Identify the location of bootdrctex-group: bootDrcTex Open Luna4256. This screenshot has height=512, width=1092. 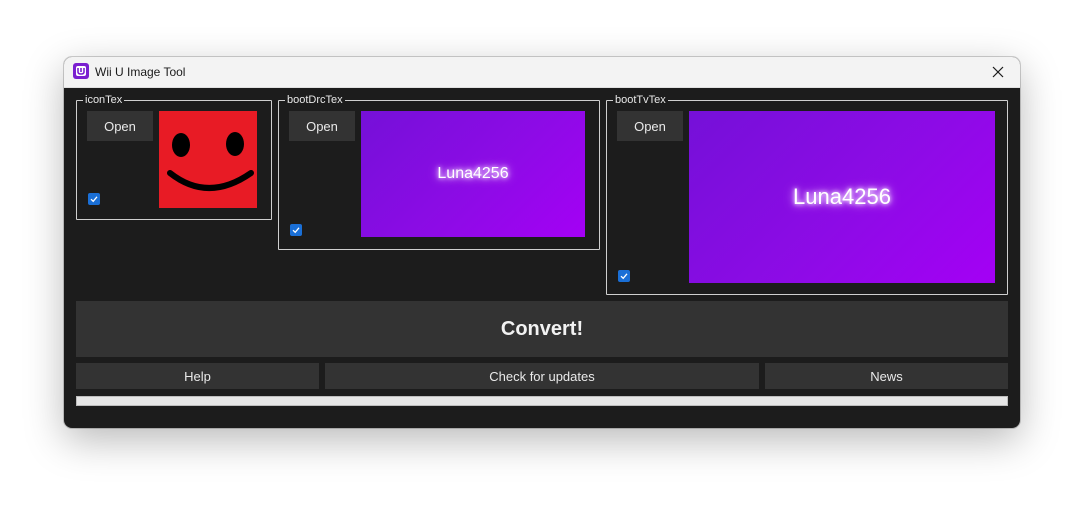
(439, 172).